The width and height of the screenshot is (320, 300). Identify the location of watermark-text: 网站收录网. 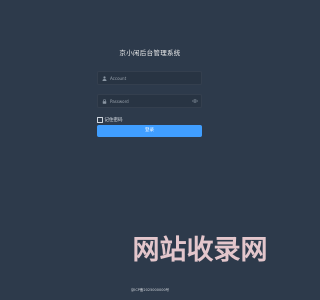
(200, 250).